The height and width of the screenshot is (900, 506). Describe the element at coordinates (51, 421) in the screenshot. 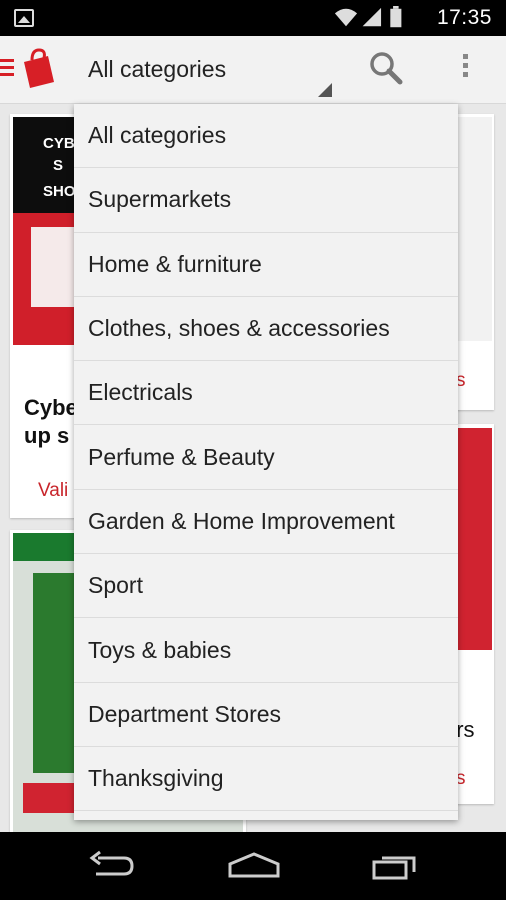

I see `offer-title: Cybe up s` at that location.